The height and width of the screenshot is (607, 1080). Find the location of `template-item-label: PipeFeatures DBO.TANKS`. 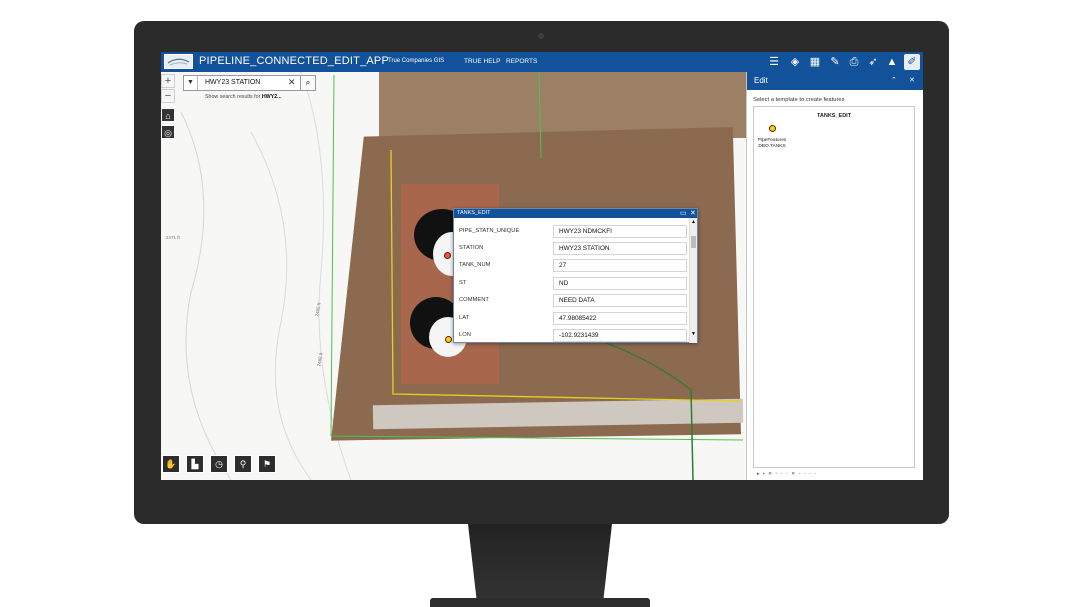

template-item-label: PipeFeatures DBO.TANKS is located at coordinates (772, 143).